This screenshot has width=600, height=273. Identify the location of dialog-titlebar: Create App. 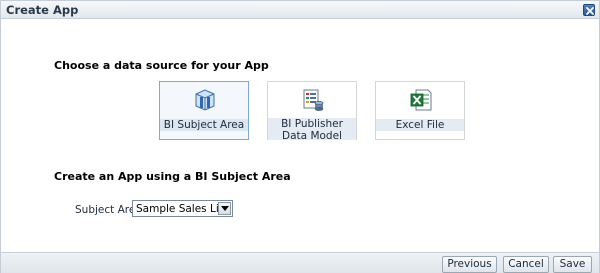
(300, 10).